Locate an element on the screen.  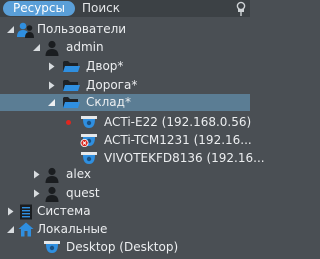
tree-item-admin: admin is located at coordinates (125, 47).